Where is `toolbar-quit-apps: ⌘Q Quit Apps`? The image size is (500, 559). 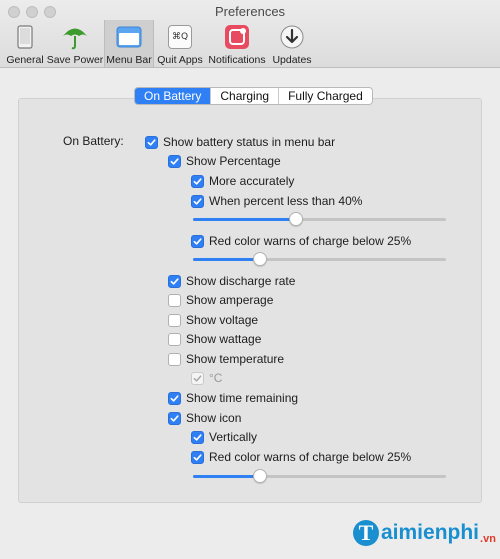
toolbar-quit-apps: ⌘Q Quit Apps is located at coordinates (180, 43).